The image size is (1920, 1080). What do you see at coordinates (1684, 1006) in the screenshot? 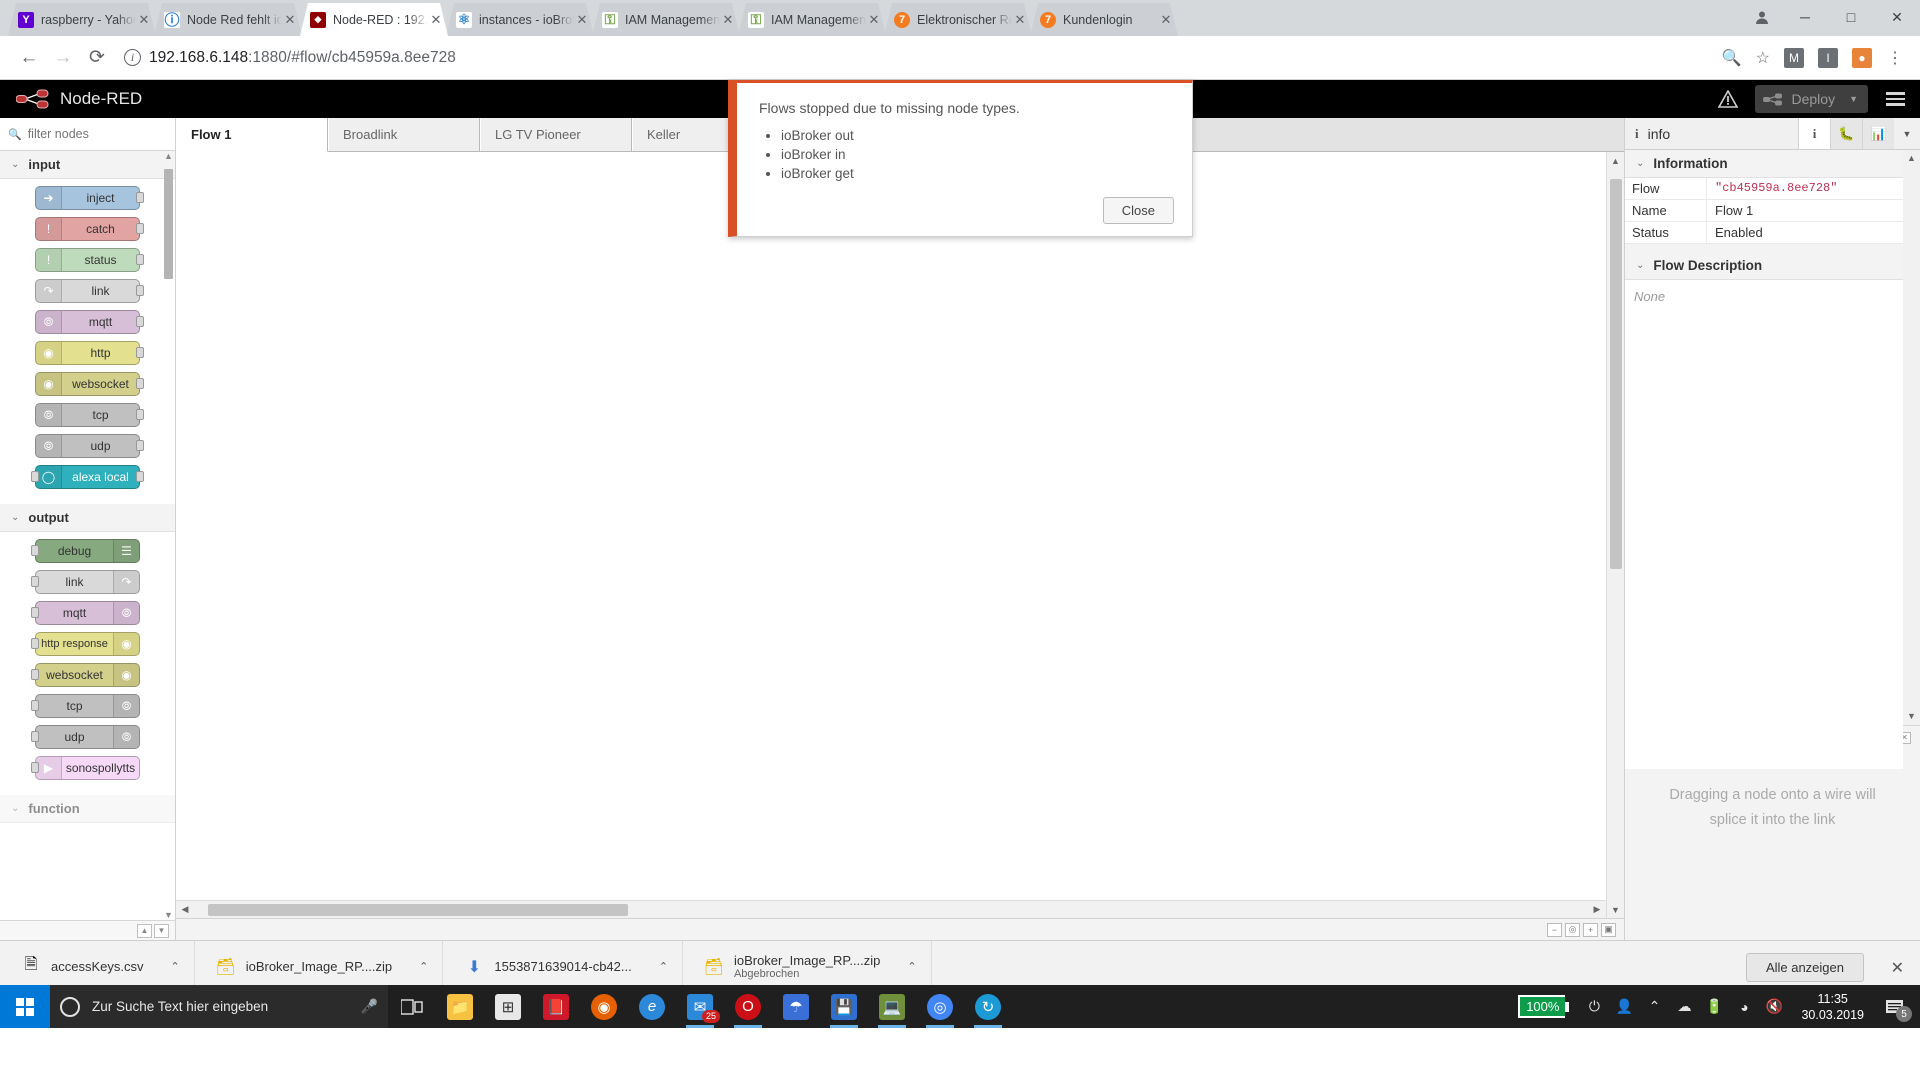
I see `onedrive-icon: ☁` at bounding box center [1684, 1006].